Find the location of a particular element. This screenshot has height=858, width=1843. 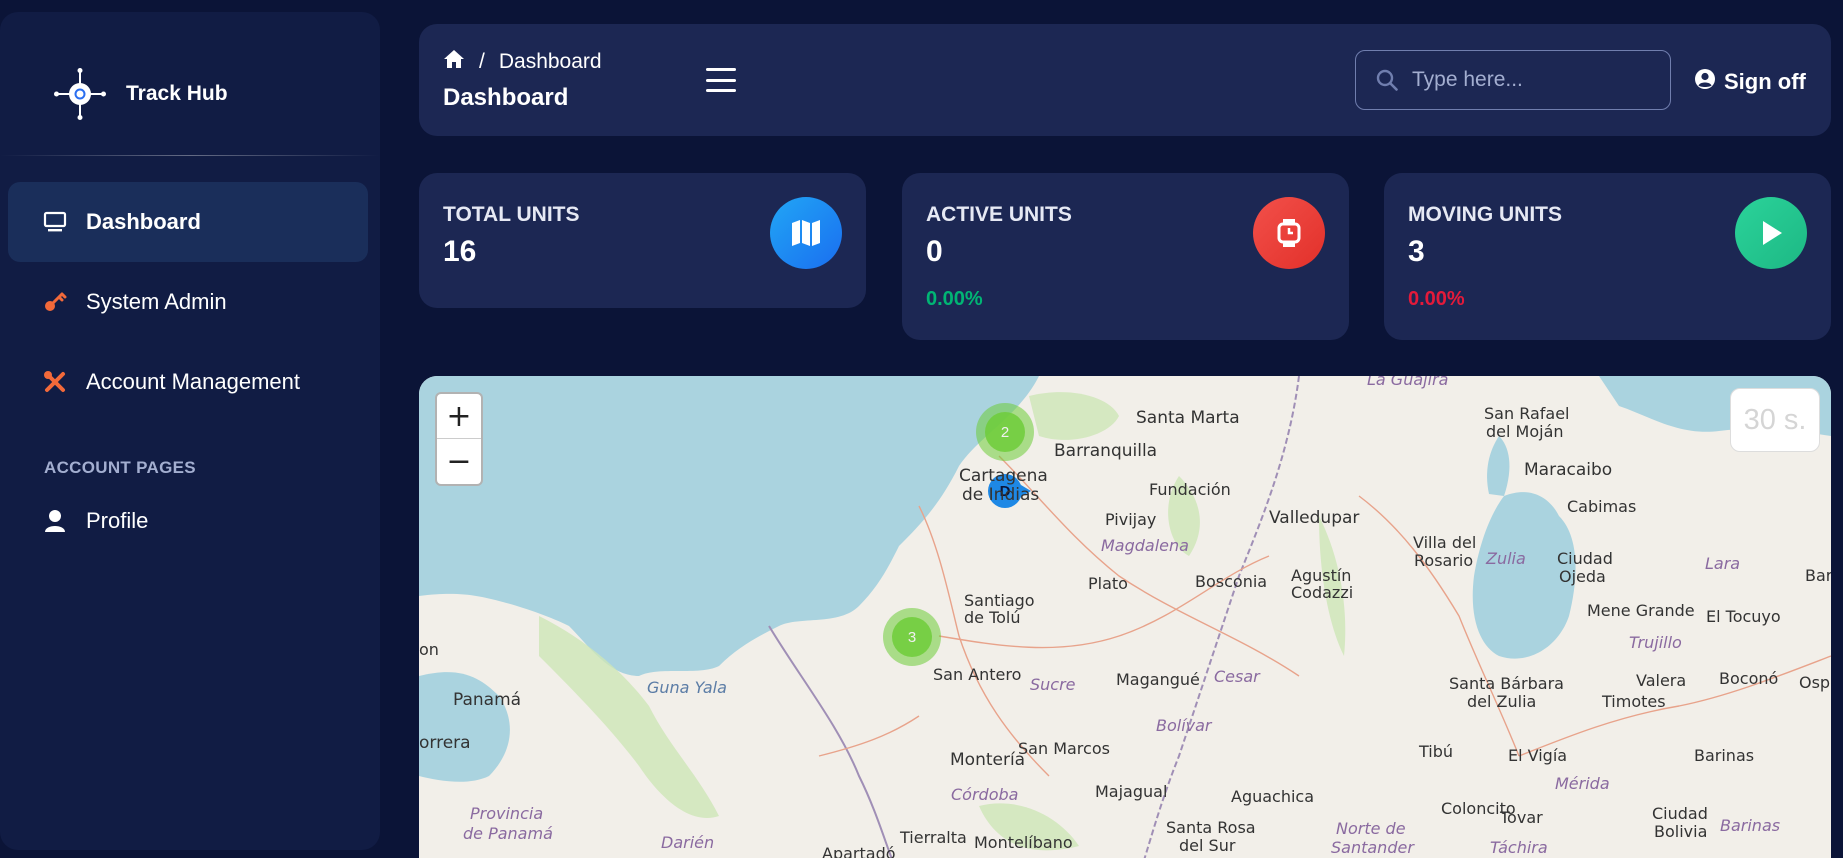

map-label: Apartadó is located at coordinates (859, 851).